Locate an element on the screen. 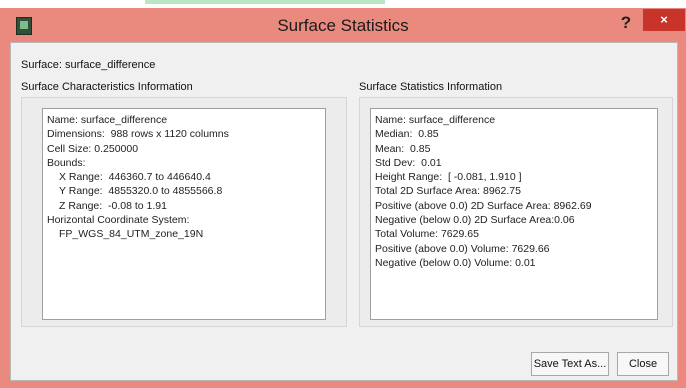 This screenshot has width=686, height=388. stat-line: Name: surface_difference is located at coordinates (435, 120).